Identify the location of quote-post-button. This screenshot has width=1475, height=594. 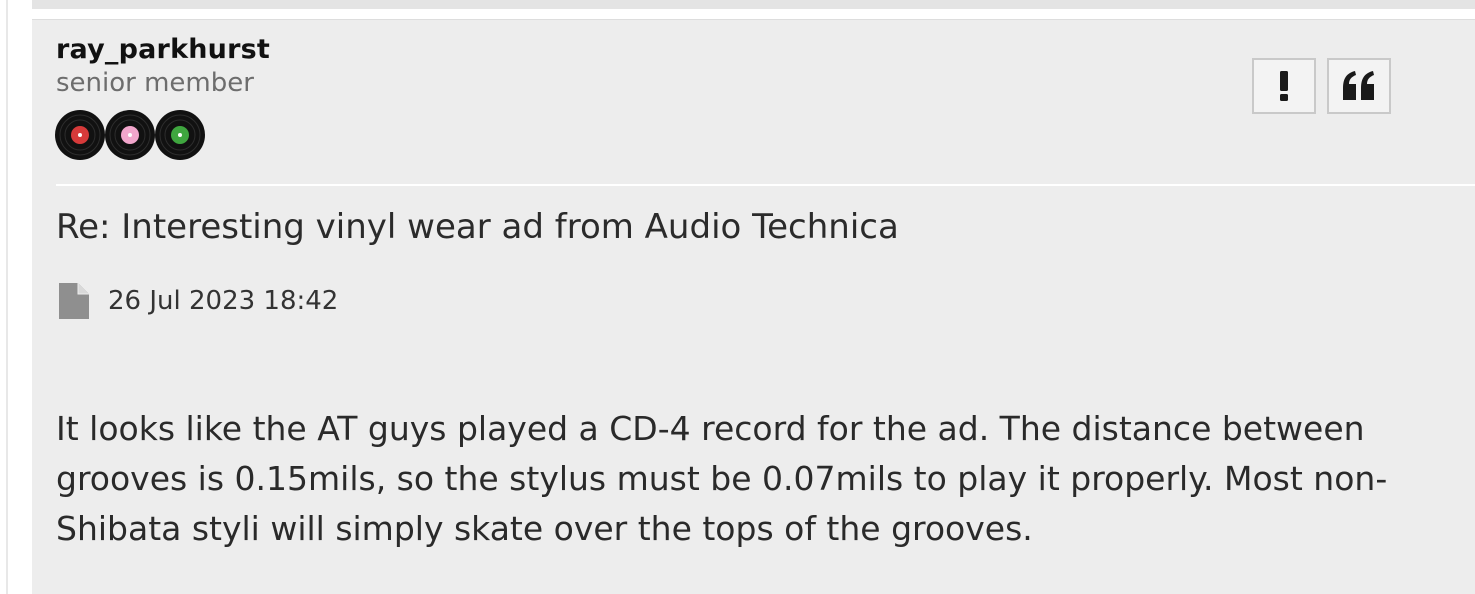
(1359, 86).